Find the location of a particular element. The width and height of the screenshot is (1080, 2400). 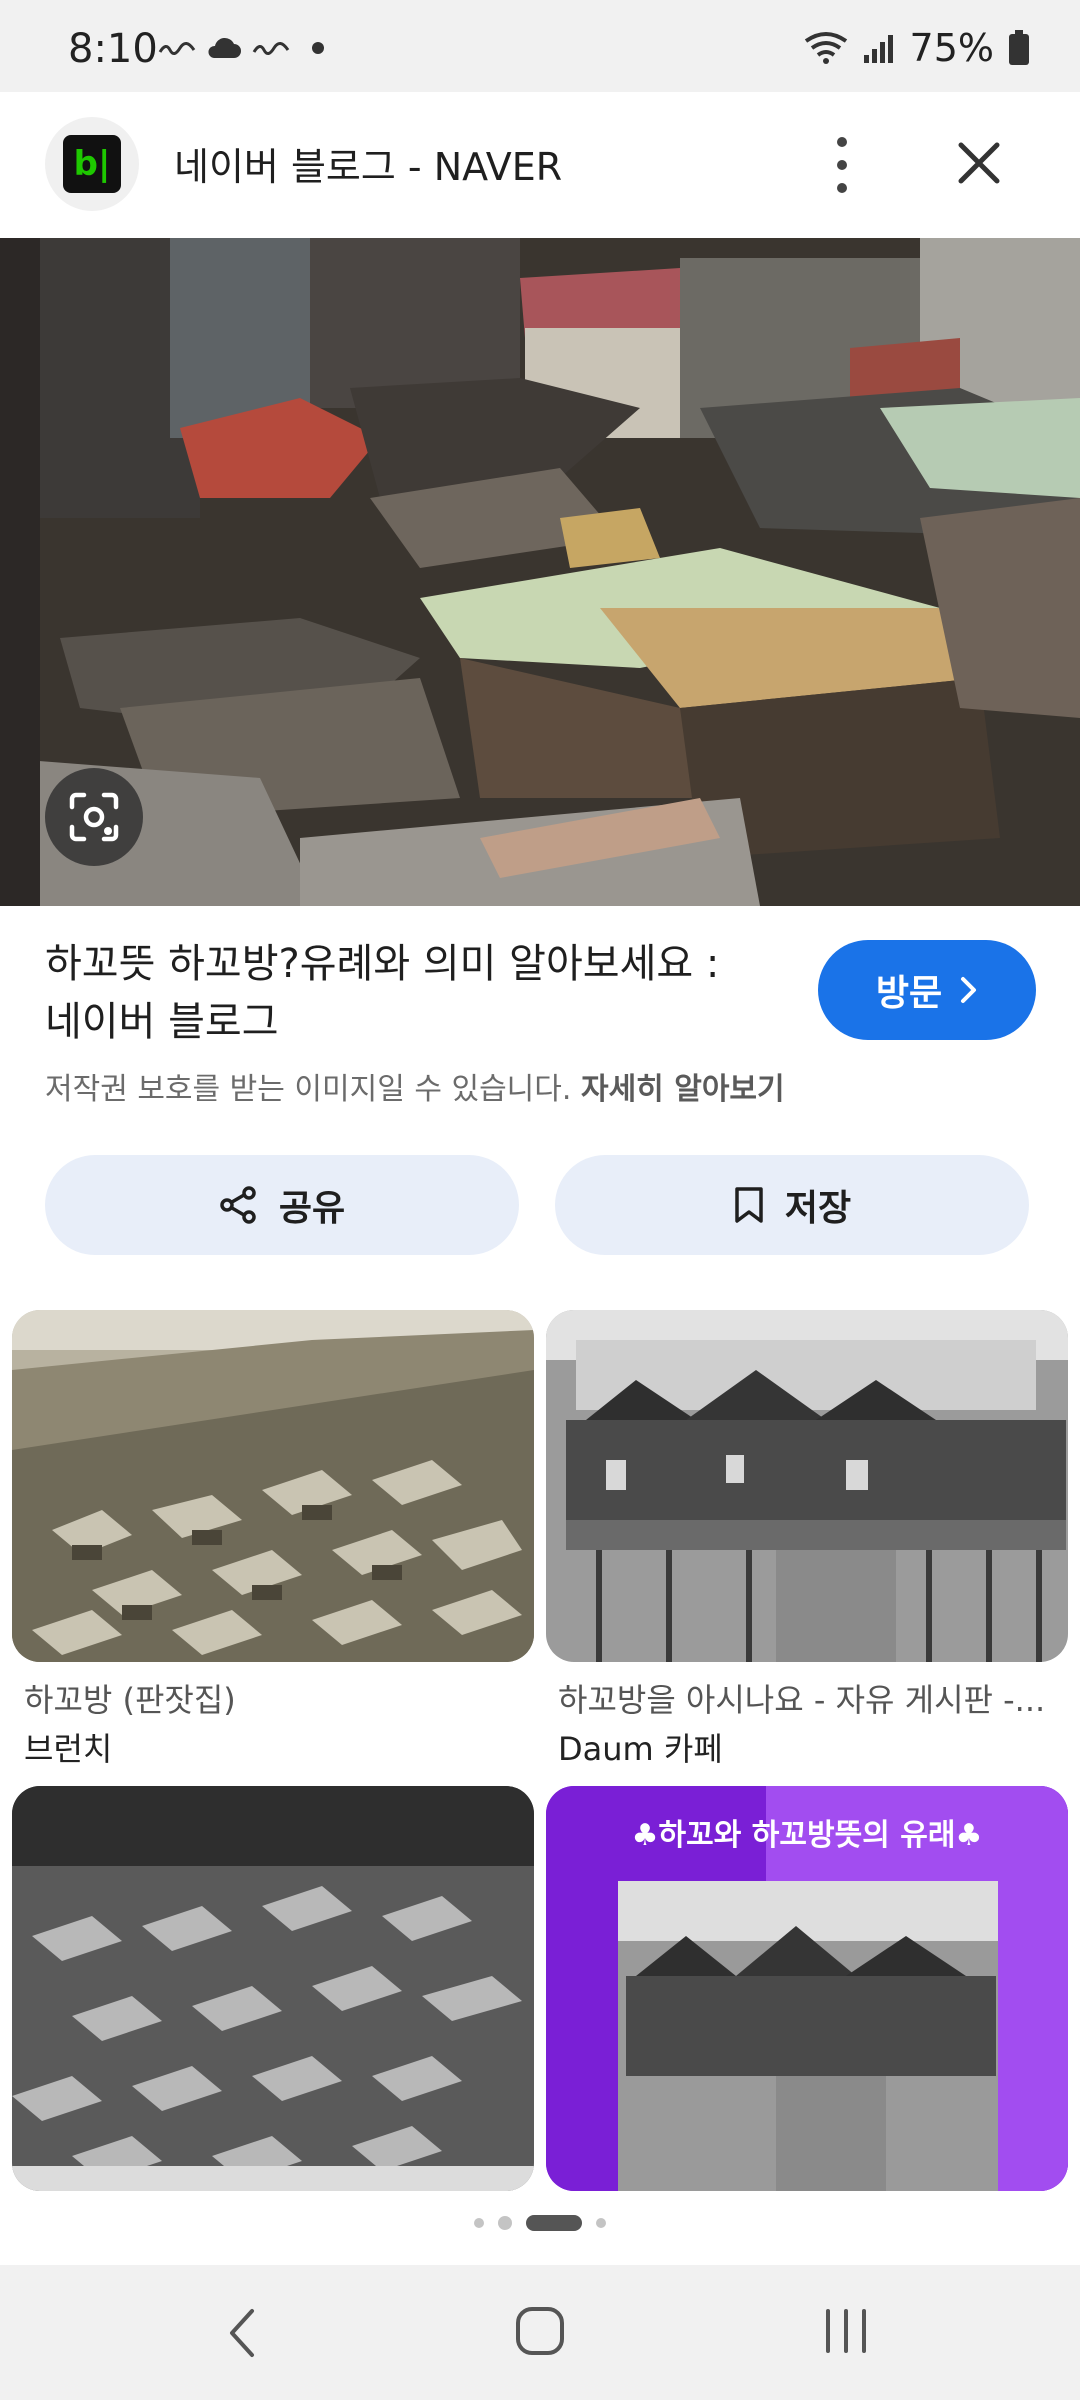

home-icon is located at coordinates (540, 2331).